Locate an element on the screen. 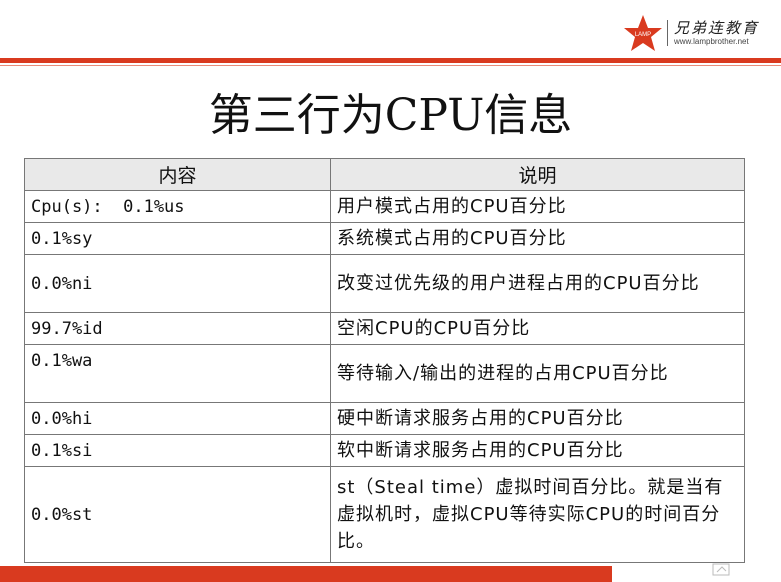 This screenshot has height=582, width=781. header-red-rule is located at coordinates (390, 60).